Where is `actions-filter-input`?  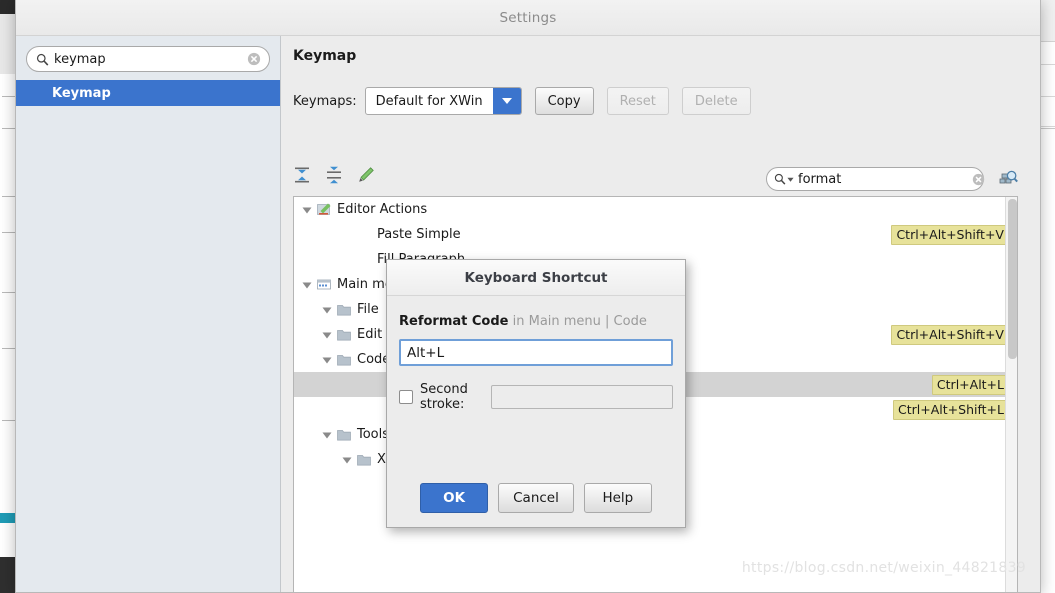
actions-filter-input is located at coordinates (883, 179).